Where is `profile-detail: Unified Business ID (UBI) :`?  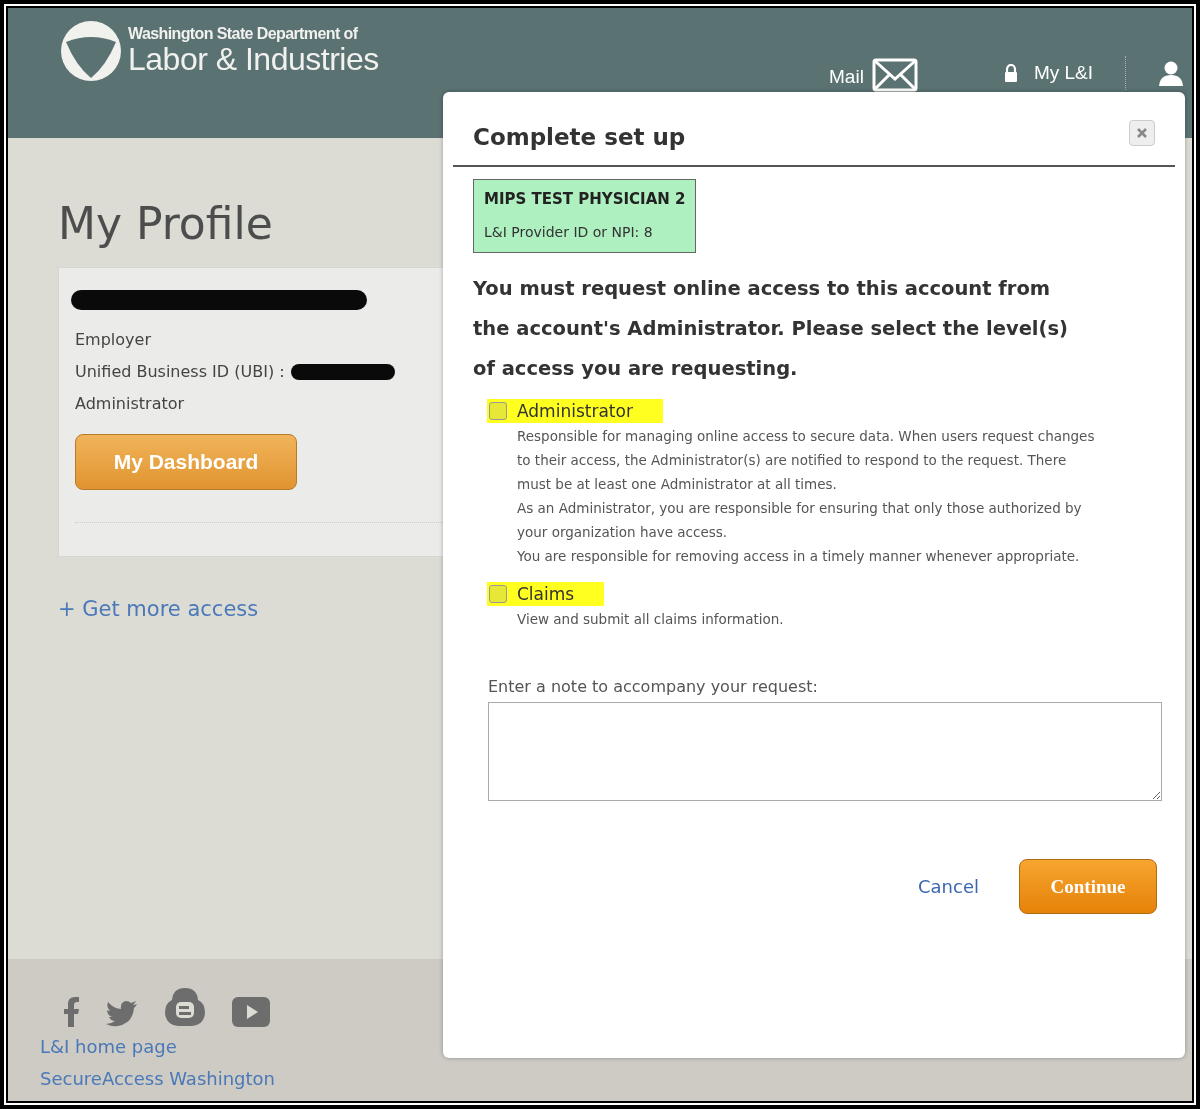
profile-detail: Unified Business ID (UBI) : is located at coordinates (180, 372).